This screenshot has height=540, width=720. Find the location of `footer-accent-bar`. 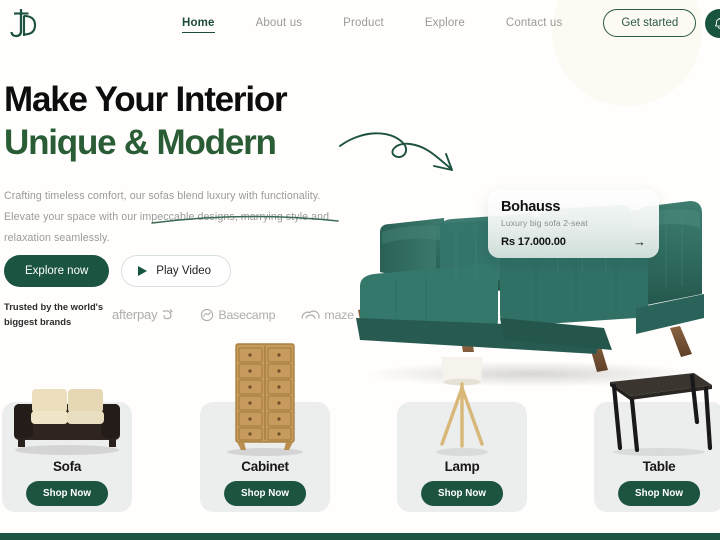

footer-accent-bar is located at coordinates (360, 536).